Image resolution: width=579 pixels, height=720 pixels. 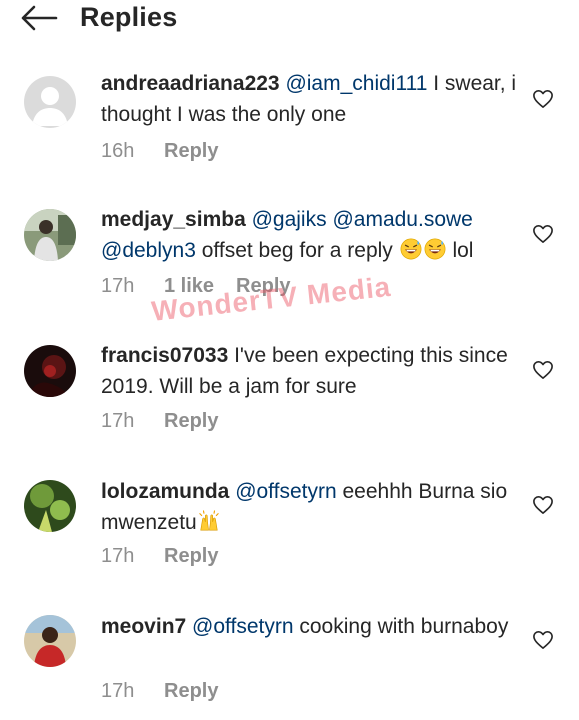 I want to click on comment-body-end: lol, so click(x=460, y=250).